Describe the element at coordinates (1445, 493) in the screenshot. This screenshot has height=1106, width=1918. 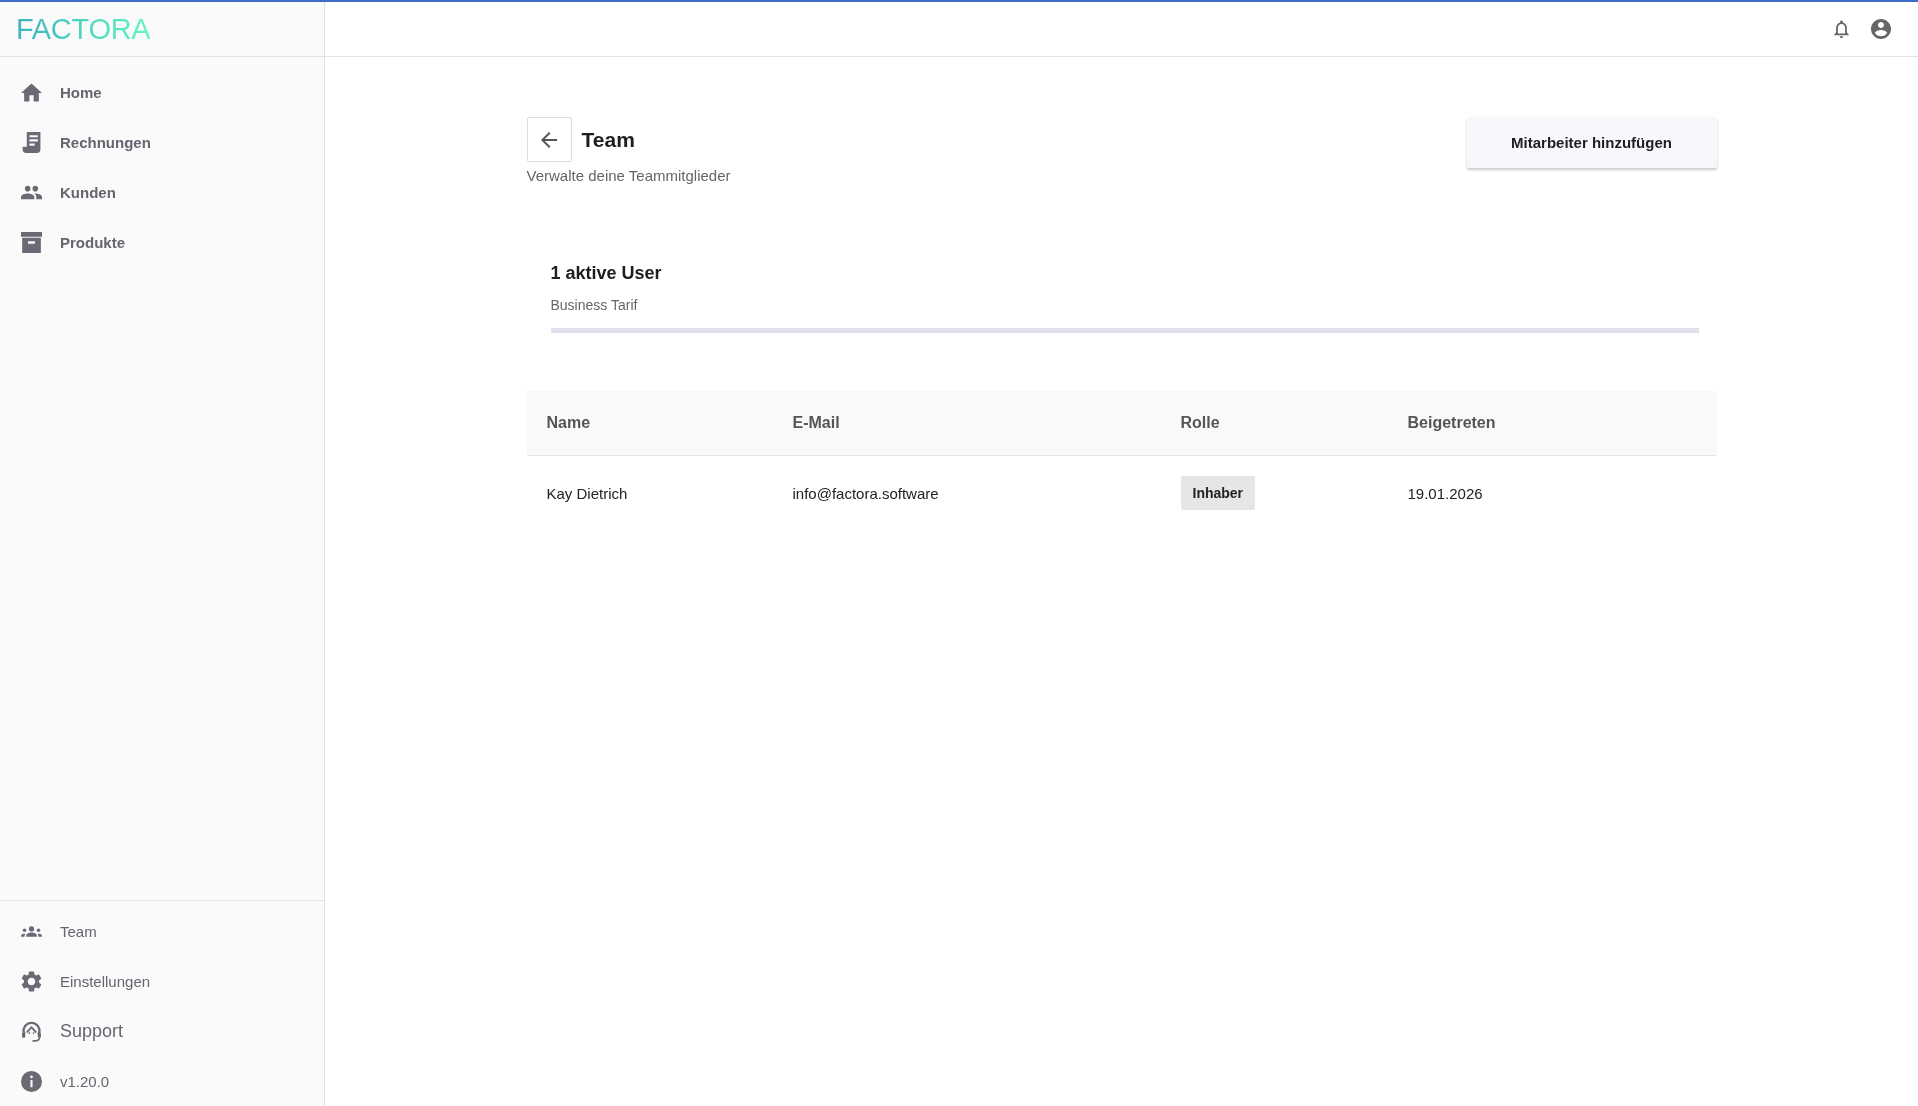
I see `table-cell: 19.01.2026` at that location.